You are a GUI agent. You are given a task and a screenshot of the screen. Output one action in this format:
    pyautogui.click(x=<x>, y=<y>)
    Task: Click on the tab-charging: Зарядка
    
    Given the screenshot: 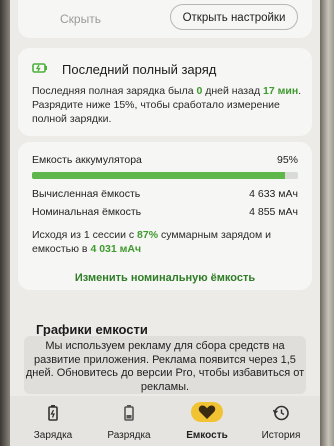 What is the action you would take?
    pyautogui.click(x=53, y=421)
    